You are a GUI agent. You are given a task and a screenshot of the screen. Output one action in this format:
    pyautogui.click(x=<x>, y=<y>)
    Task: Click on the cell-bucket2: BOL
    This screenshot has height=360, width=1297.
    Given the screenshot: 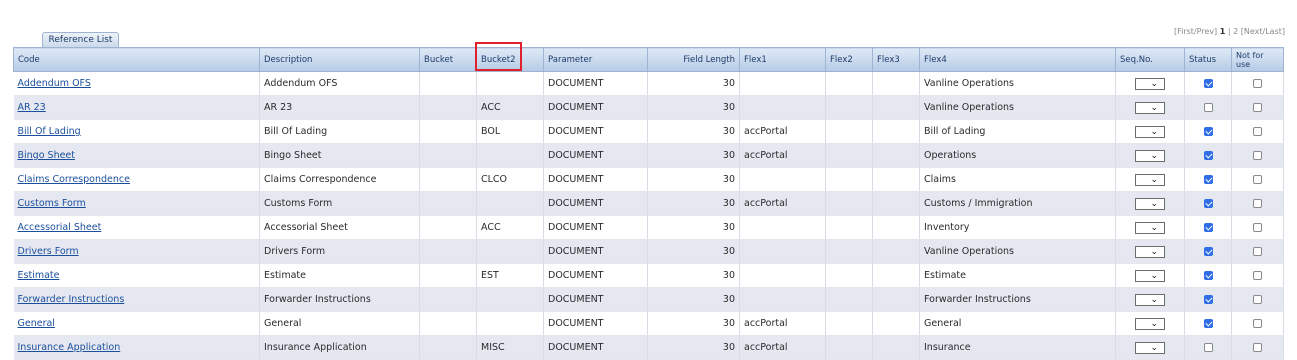 What is the action you would take?
    pyautogui.click(x=510, y=131)
    